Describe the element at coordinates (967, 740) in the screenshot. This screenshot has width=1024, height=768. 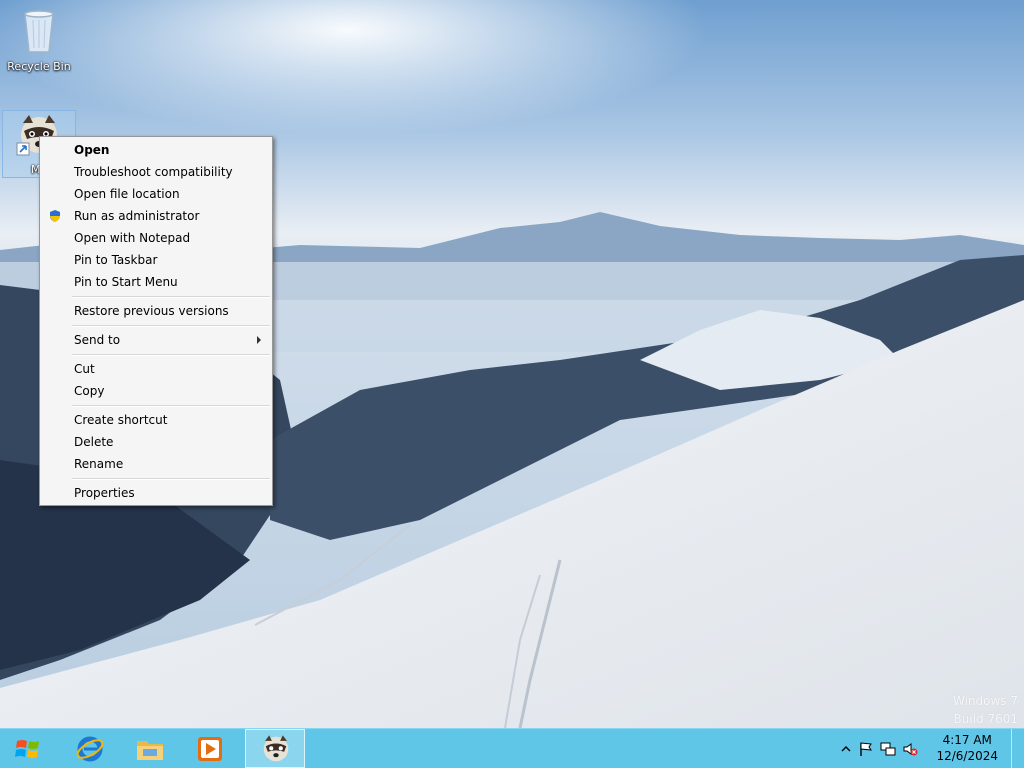
I see `clock-time: 4:17 AM` at that location.